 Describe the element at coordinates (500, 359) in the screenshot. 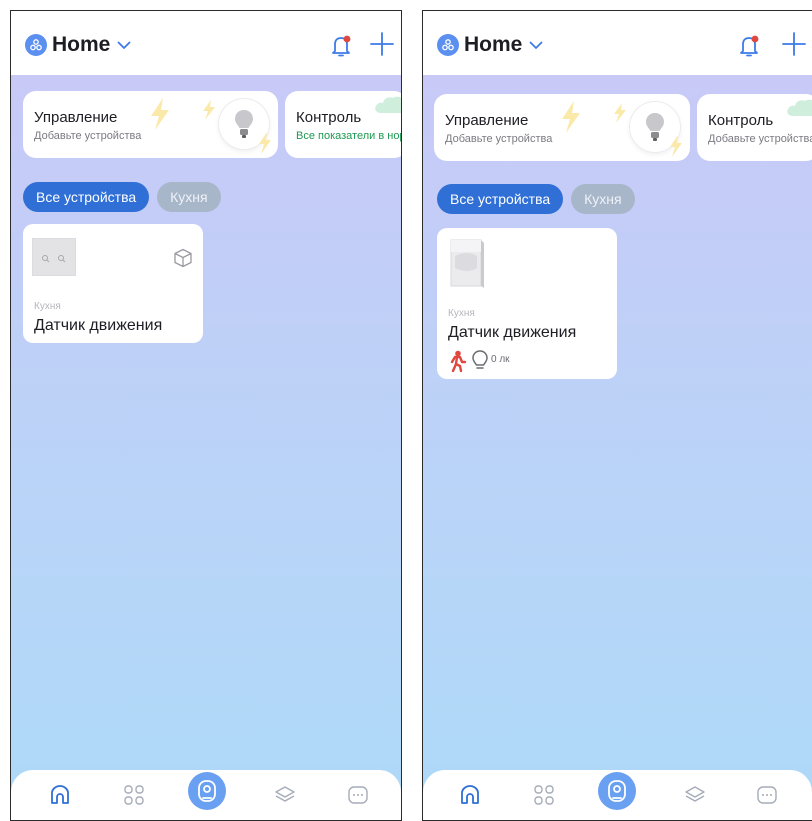

I see `illuminance-value: 0 лк` at that location.